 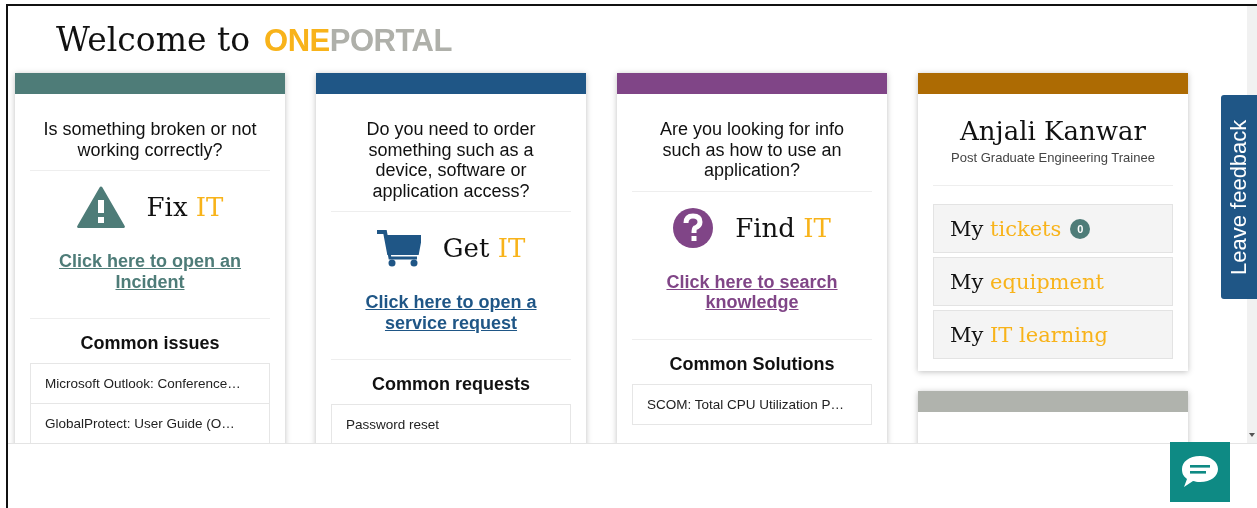 I want to click on cart-icon, so click(x=398, y=248).